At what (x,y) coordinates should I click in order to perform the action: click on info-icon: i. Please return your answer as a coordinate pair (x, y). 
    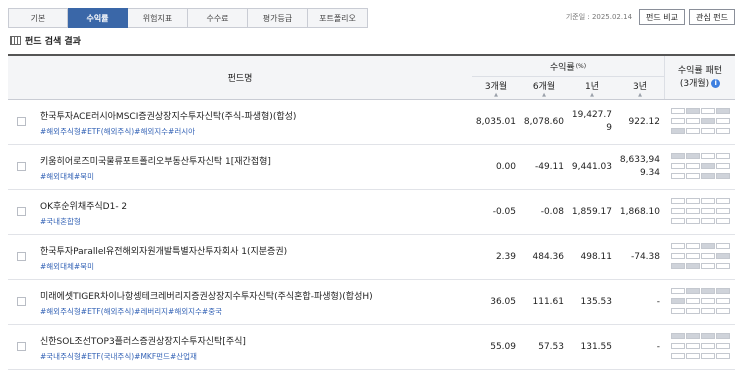
    Looking at the image, I should click on (716, 83).